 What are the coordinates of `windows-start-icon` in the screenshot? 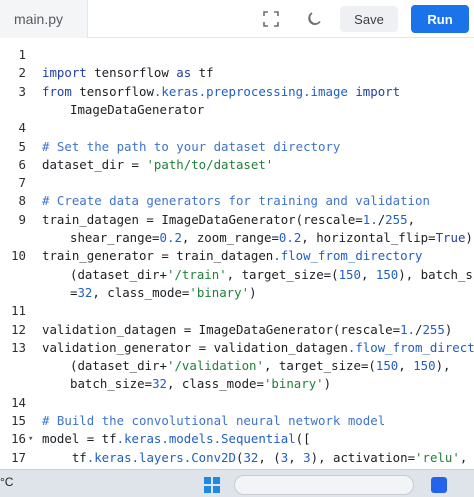 It's located at (212, 485).